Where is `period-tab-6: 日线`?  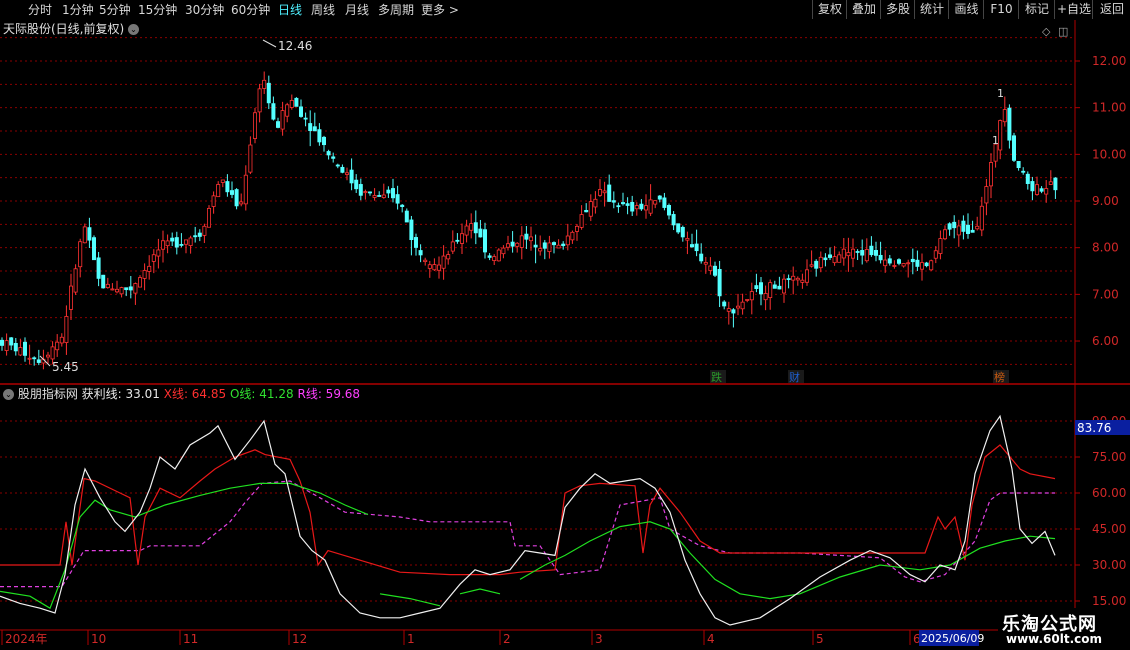
period-tab-6: 日线 is located at coordinates (290, 10).